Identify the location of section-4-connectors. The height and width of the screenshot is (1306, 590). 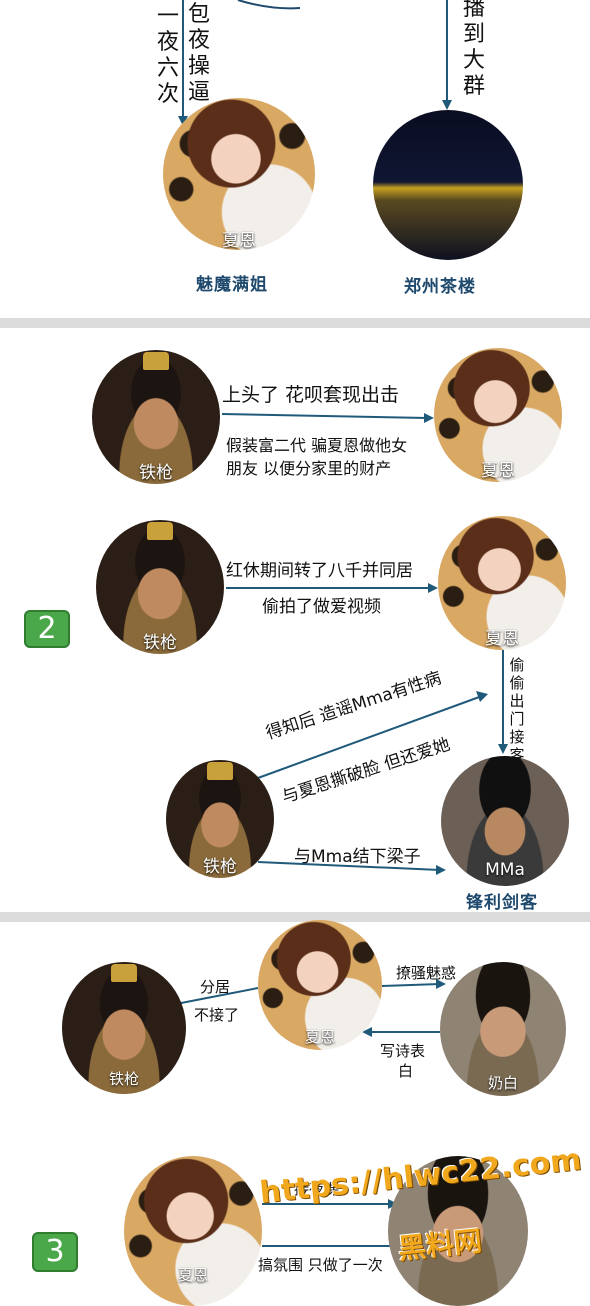
(330, 1223).